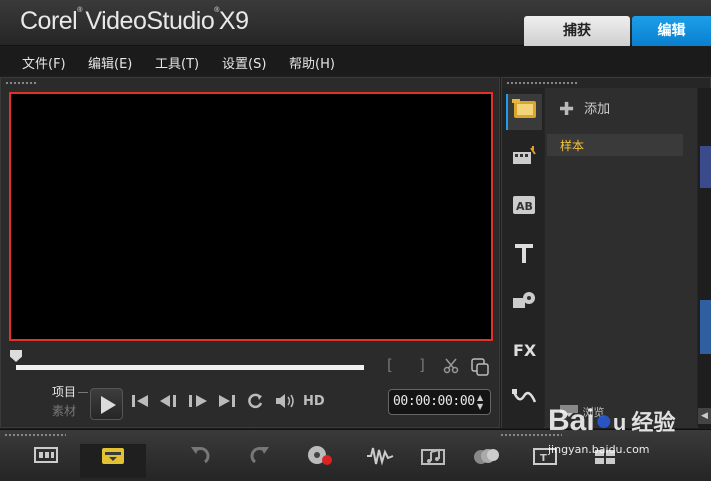  I want to click on app-logo: Corel® VideoStudio®X9, so click(134, 21).